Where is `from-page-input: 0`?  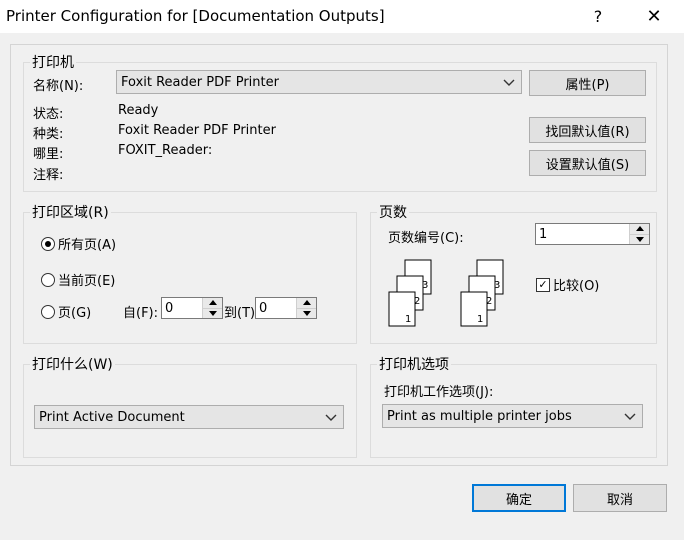
from-page-input: 0 is located at coordinates (192, 308).